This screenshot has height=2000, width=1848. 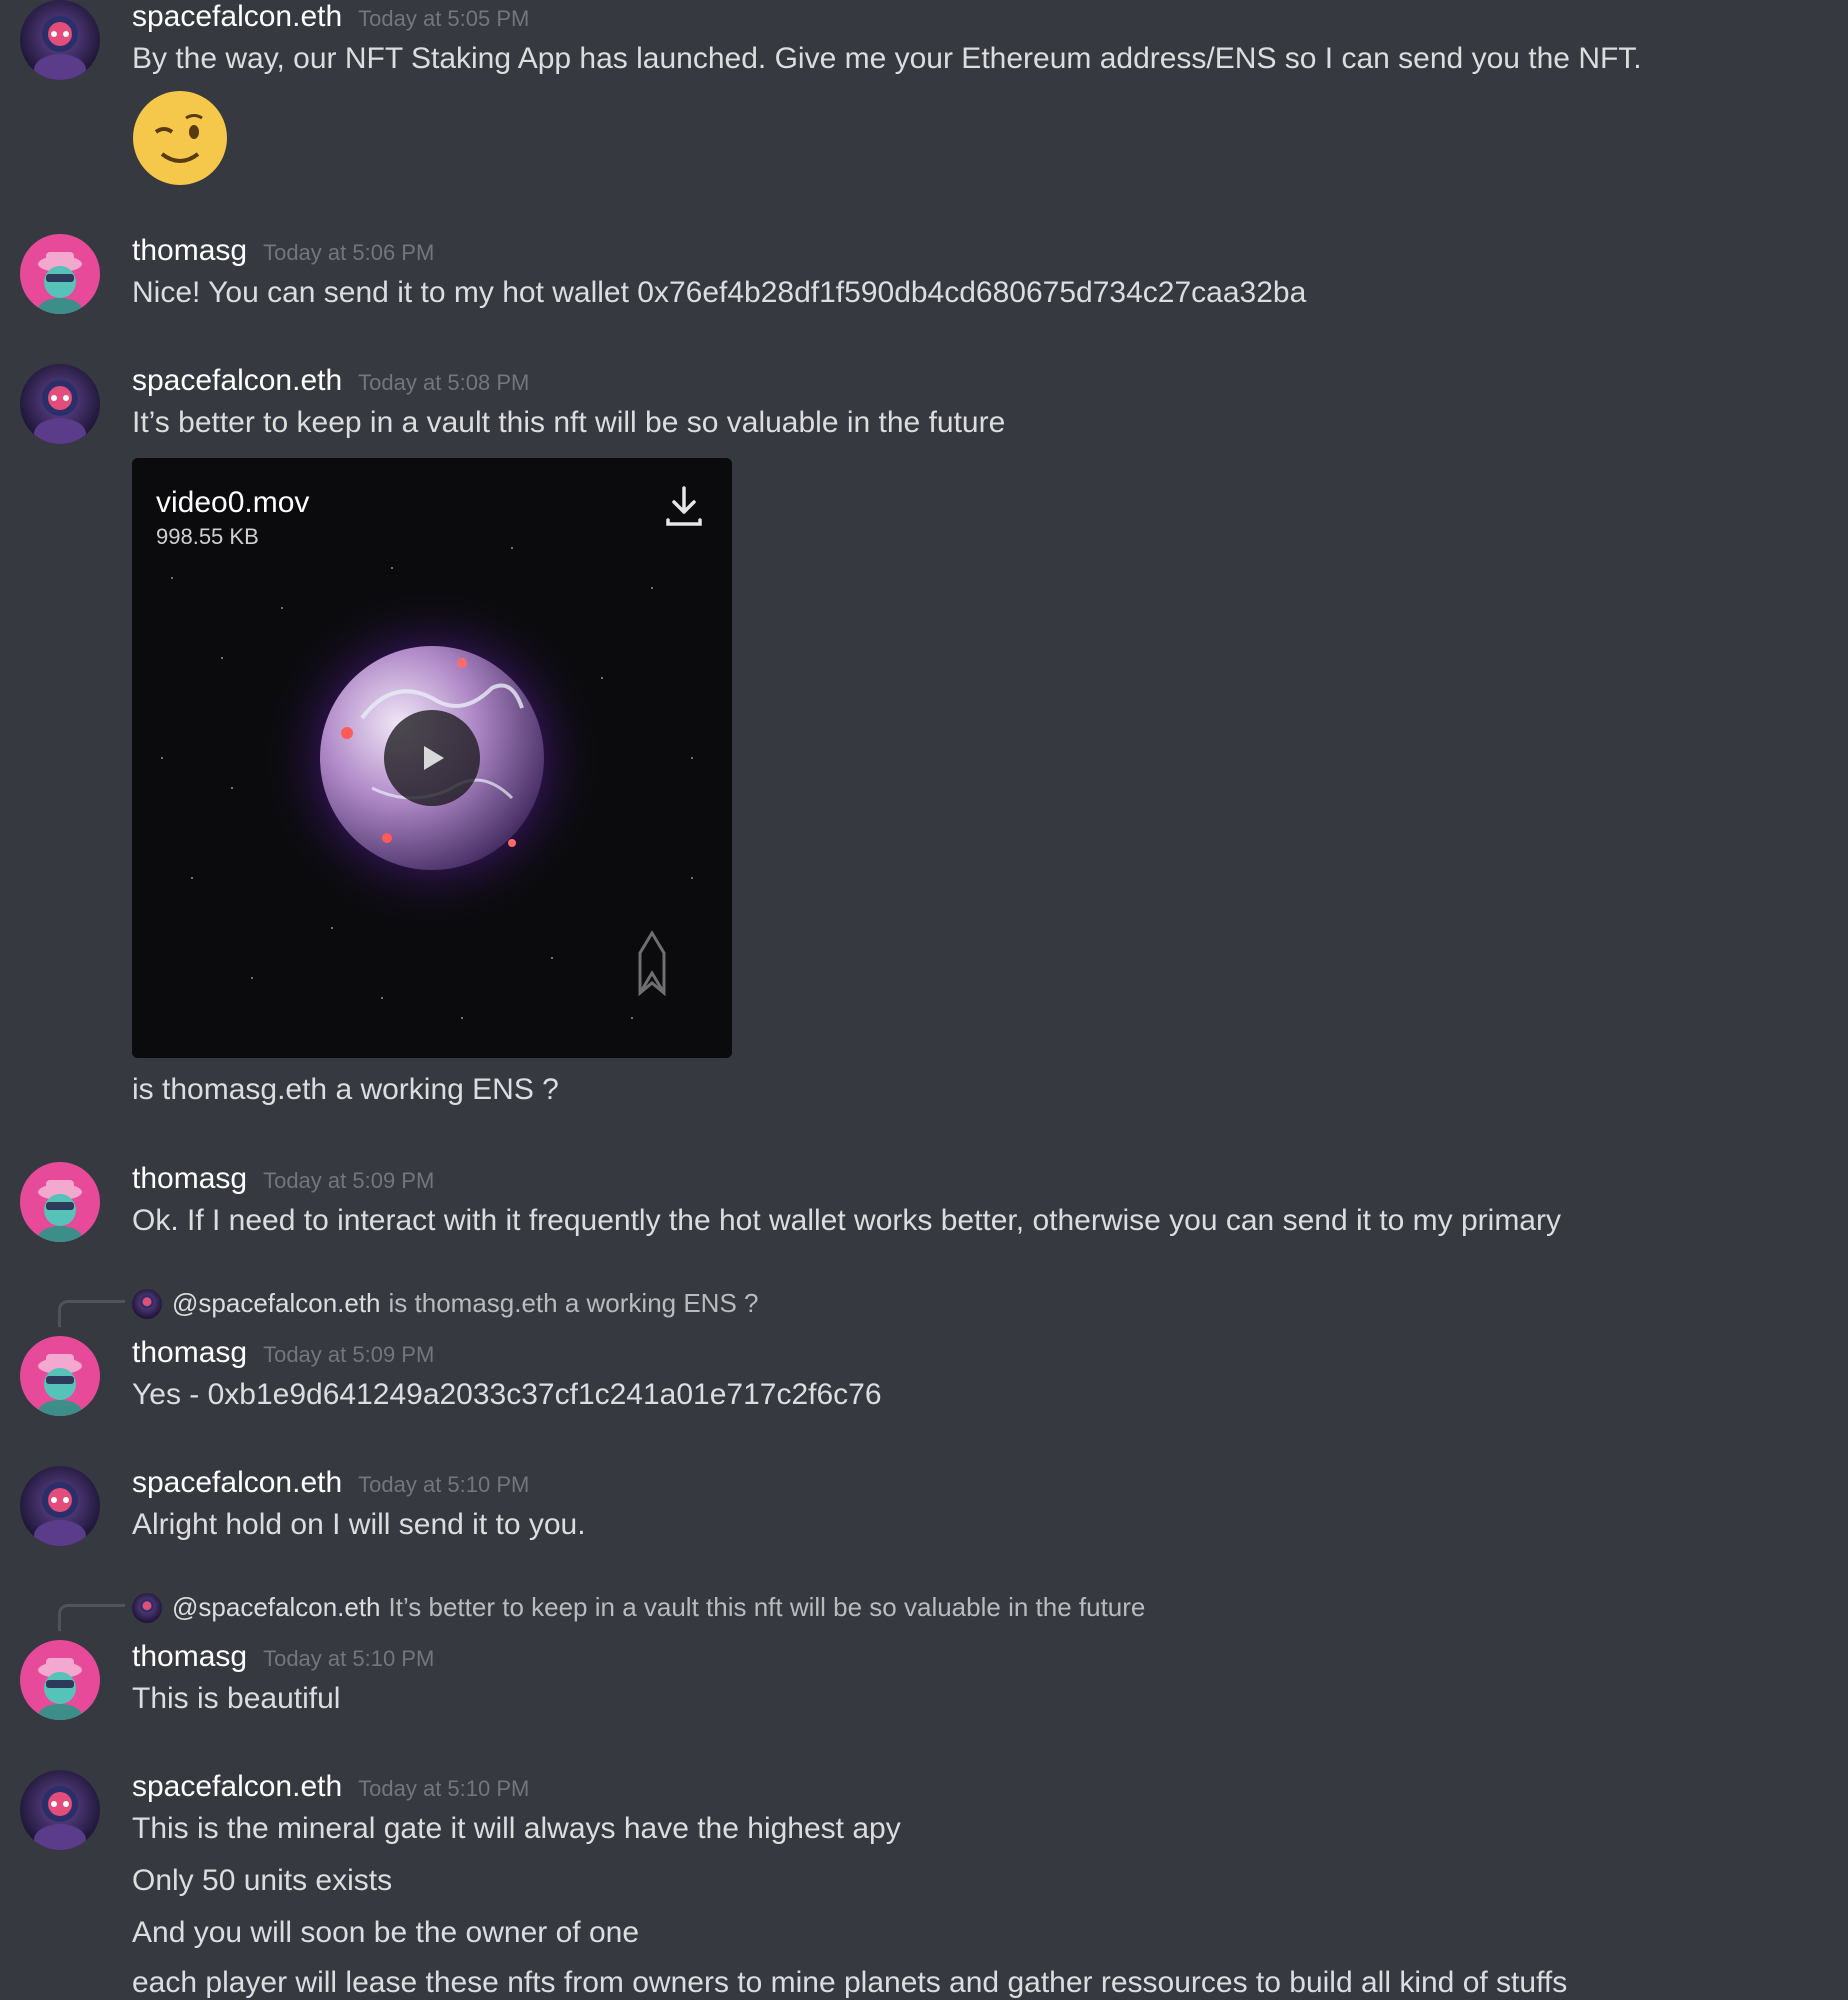 What do you see at coordinates (573, 1303) in the screenshot?
I see `reply-text: is thomasg.eth a working ENS ?` at bounding box center [573, 1303].